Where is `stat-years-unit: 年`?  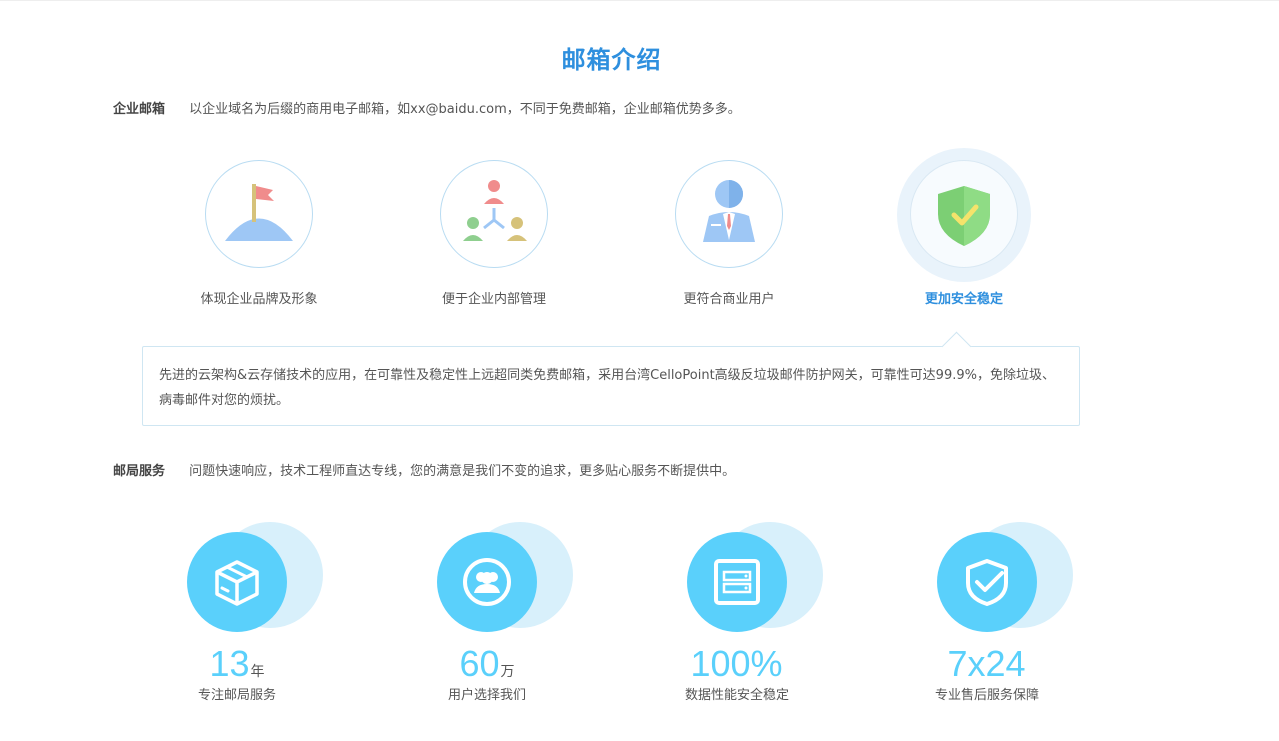
stat-years-unit: 年 is located at coordinates (257, 672).